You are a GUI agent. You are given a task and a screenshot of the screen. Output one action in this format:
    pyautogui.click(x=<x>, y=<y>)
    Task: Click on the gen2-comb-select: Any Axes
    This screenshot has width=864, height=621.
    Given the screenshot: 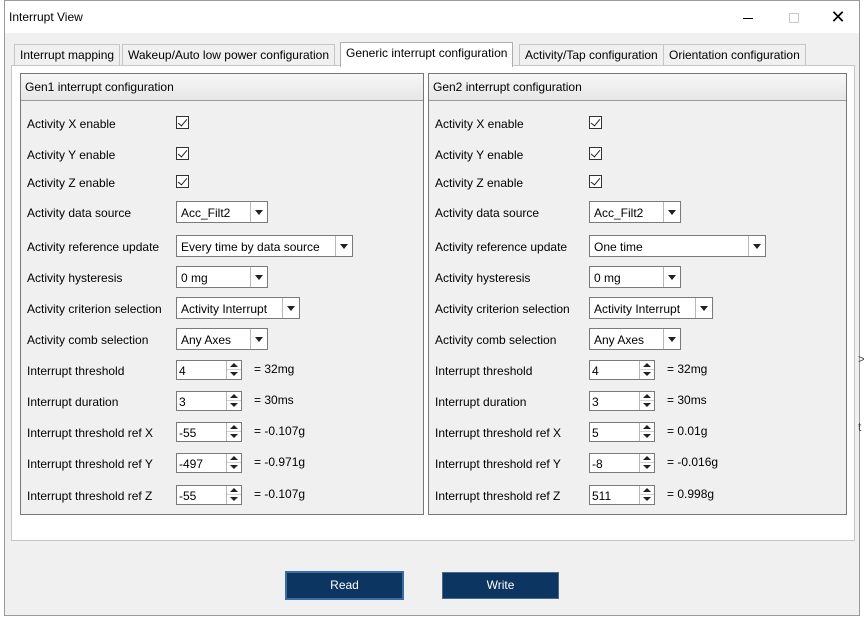 What is the action you would take?
    pyautogui.click(x=635, y=339)
    